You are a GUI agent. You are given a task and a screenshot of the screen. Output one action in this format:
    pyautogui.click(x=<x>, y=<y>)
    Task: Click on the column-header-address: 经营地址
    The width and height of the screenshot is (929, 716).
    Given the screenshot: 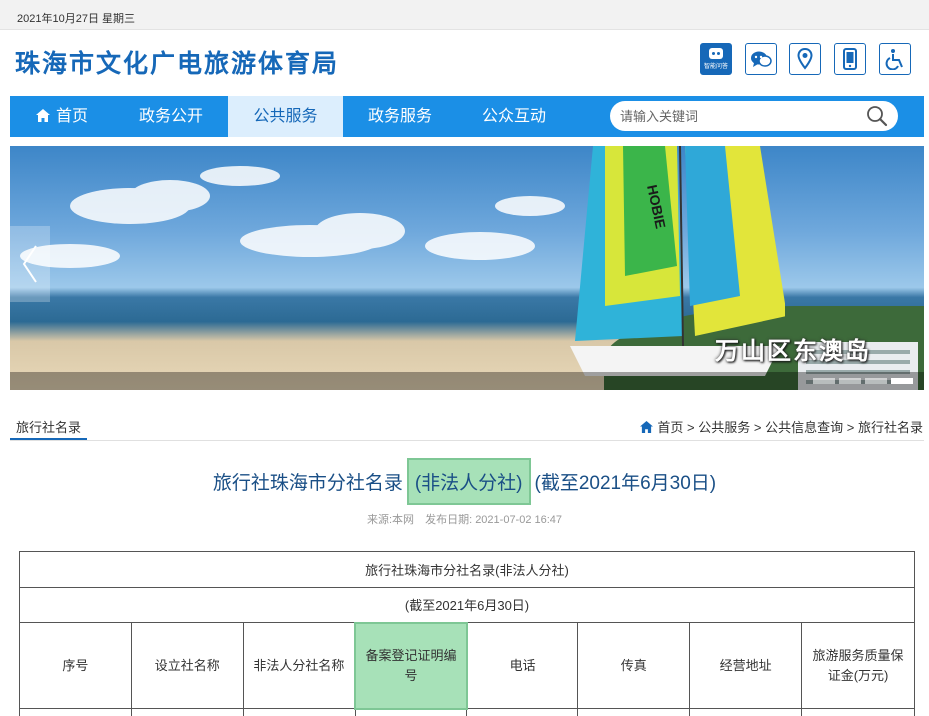 What is the action you would take?
    pyautogui.click(x=746, y=665)
    